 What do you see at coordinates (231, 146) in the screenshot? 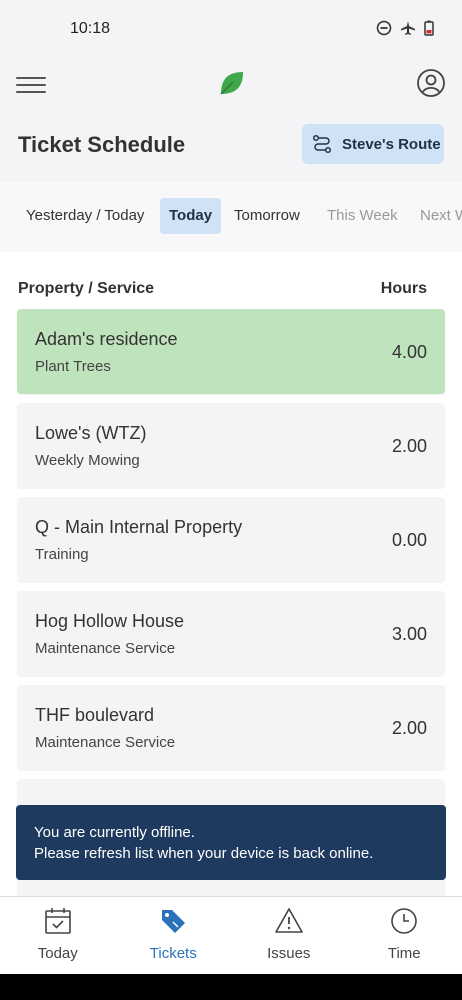
I see `page-header: Ticket Schedule Steve's Route` at bounding box center [231, 146].